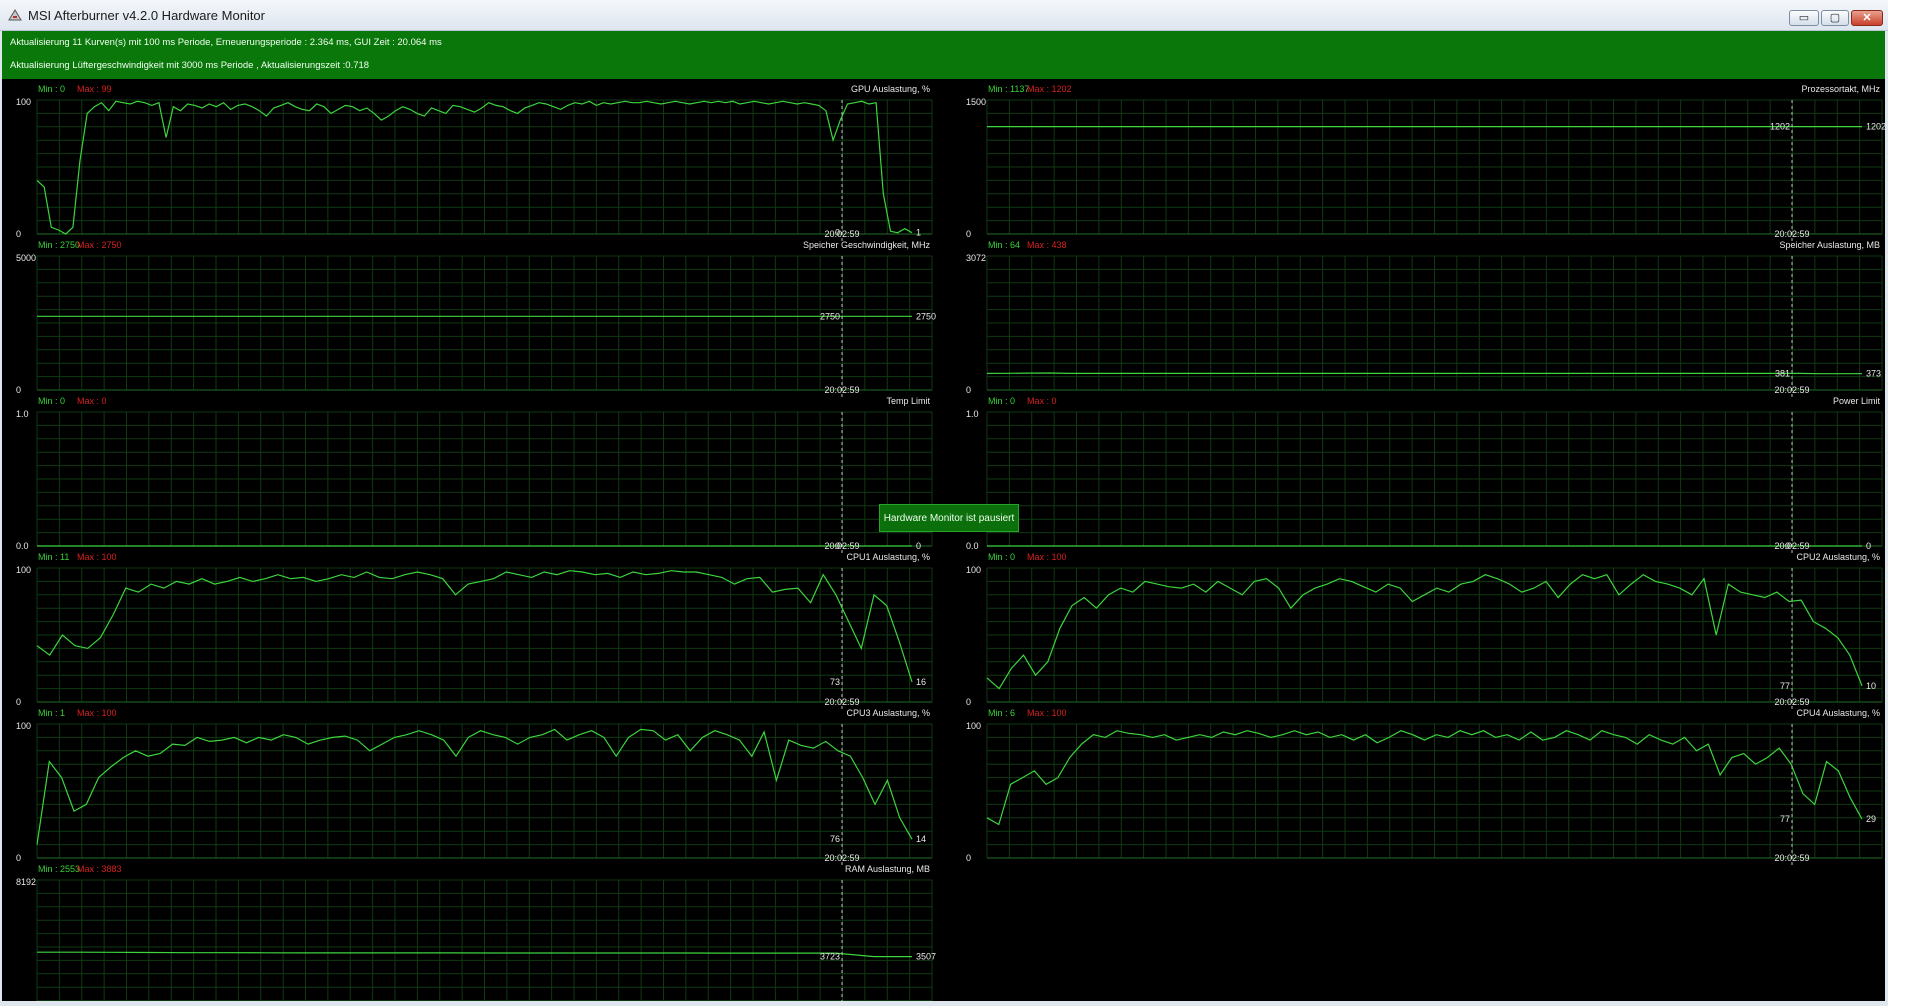 This screenshot has height=1006, width=1920. I want to click on graph-title: RAM Auslastung, MB, so click(887, 869).